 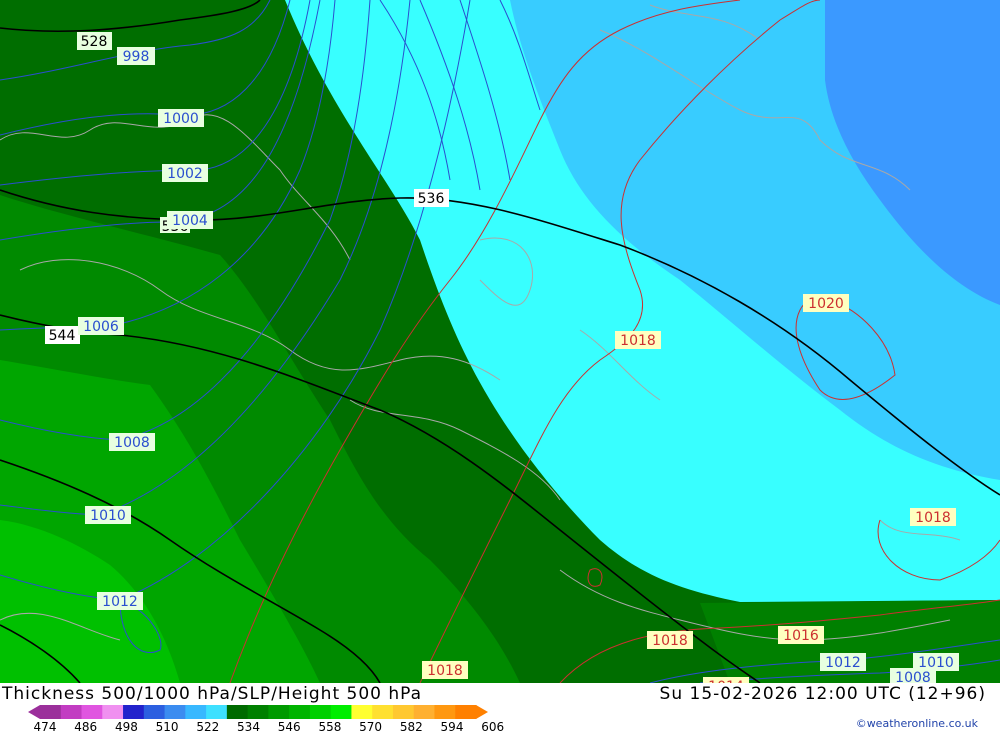 What do you see at coordinates (431, 199) in the screenshot?
I see `height-label: 536` at bounding box center [431, 199].